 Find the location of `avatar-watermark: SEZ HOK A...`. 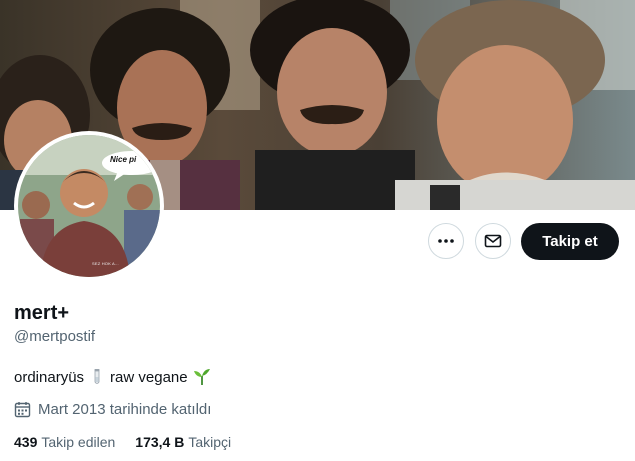

avatar-watermark: SEZ HOK A... is located at coordinates (105, 263).